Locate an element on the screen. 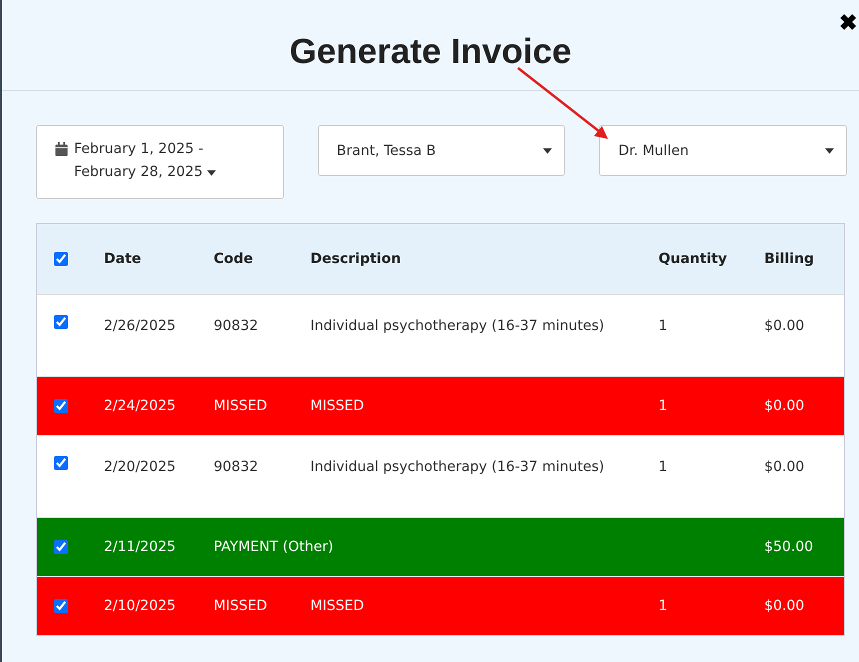 Image resolution: width=859 pixels, height=662 pixels. column-header: Description is located at coordinates (355, 258).